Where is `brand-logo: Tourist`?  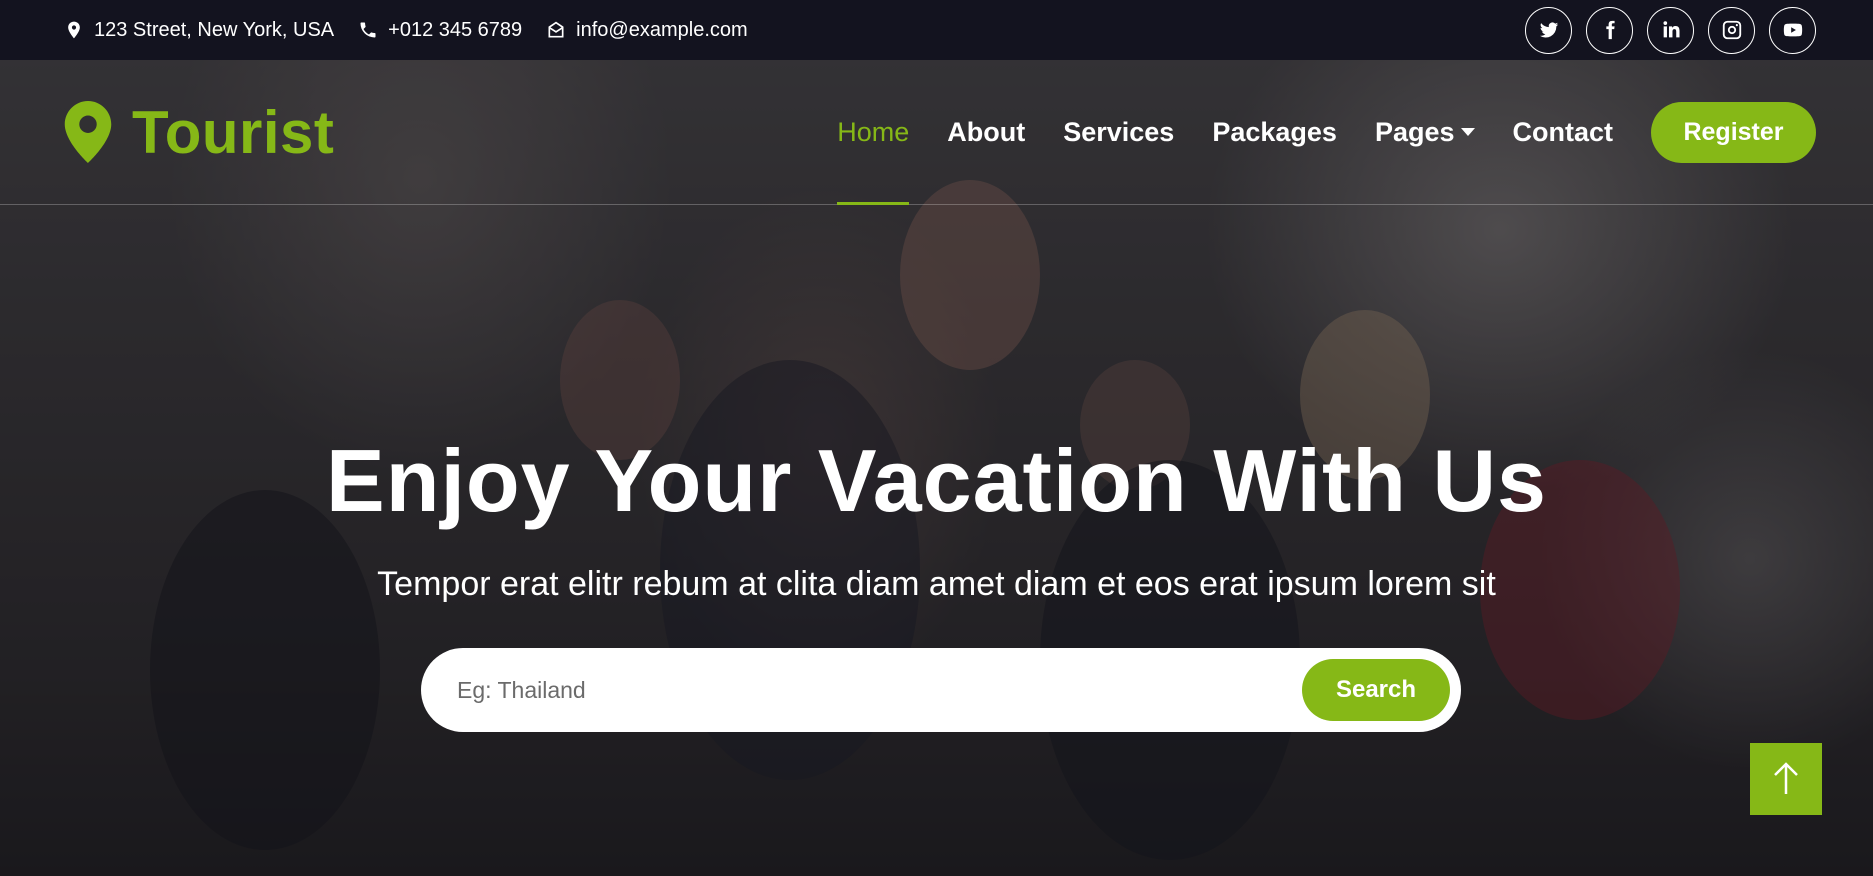
brand-logo: Tourist is located at coordinates (199, 132).